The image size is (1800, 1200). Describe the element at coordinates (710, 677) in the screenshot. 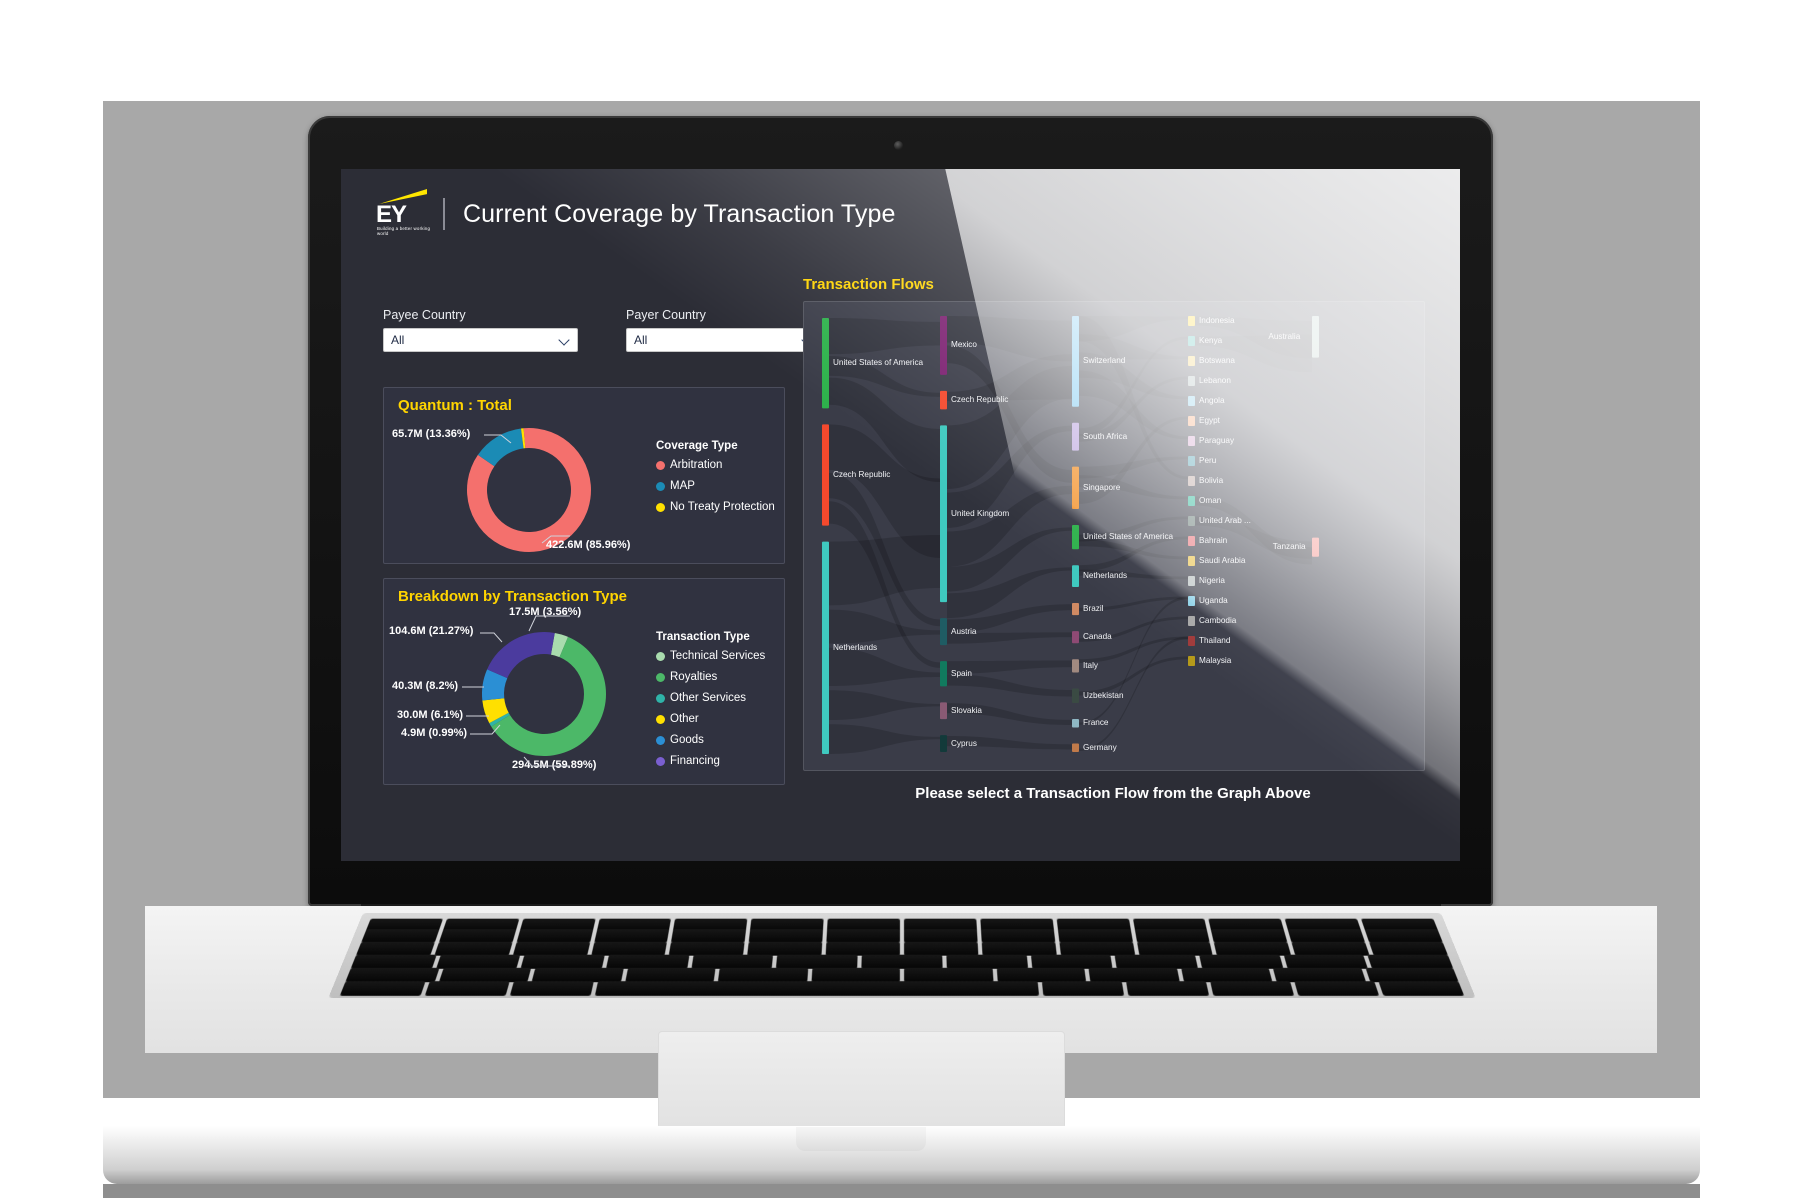

I see `legend-item: Royalties` at that location.